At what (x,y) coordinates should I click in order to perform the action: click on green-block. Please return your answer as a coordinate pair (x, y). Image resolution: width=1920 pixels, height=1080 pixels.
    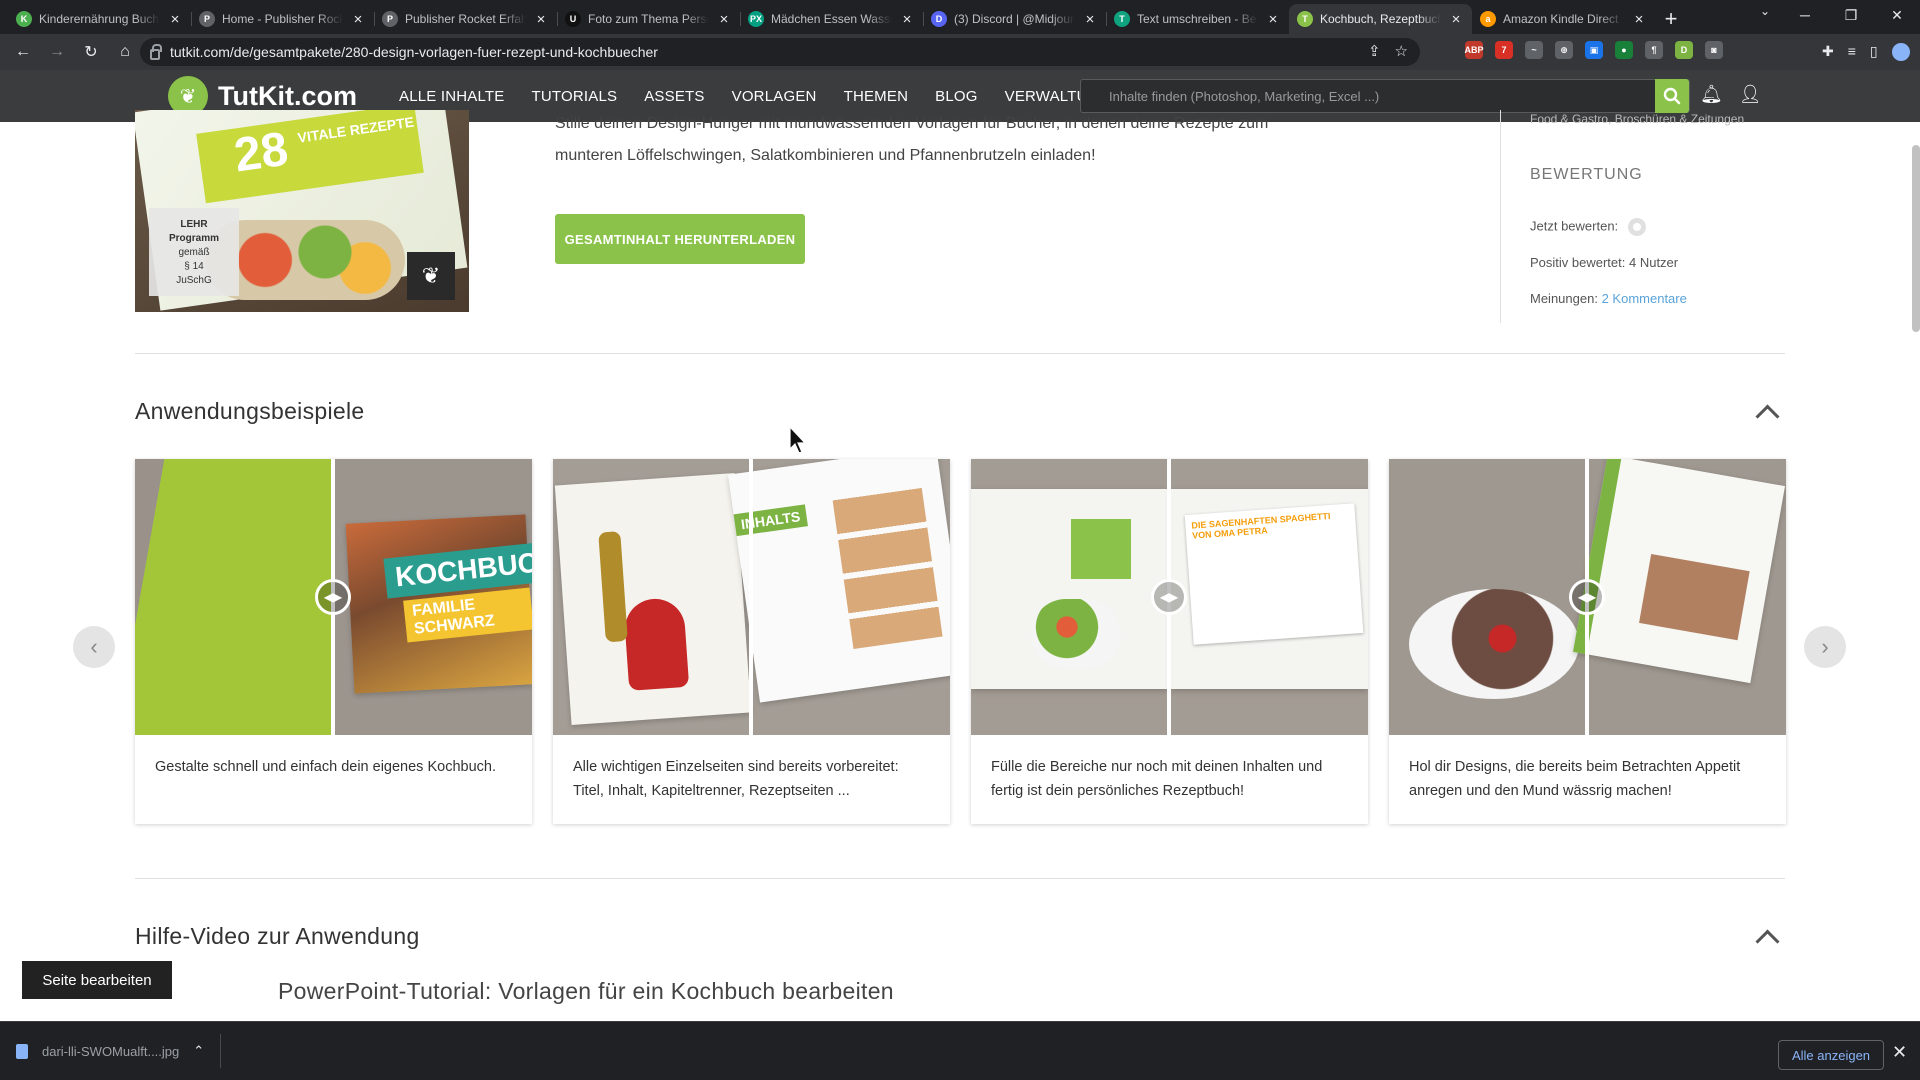
    Looking at the image, I should click on (1101, 549).